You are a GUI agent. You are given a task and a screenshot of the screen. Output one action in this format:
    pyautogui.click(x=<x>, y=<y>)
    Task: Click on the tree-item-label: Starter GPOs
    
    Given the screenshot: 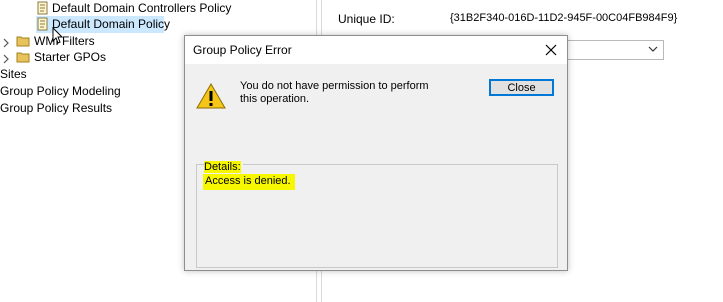 What is the action you would take?
    pyautogui.click(x=70, y=57)
    